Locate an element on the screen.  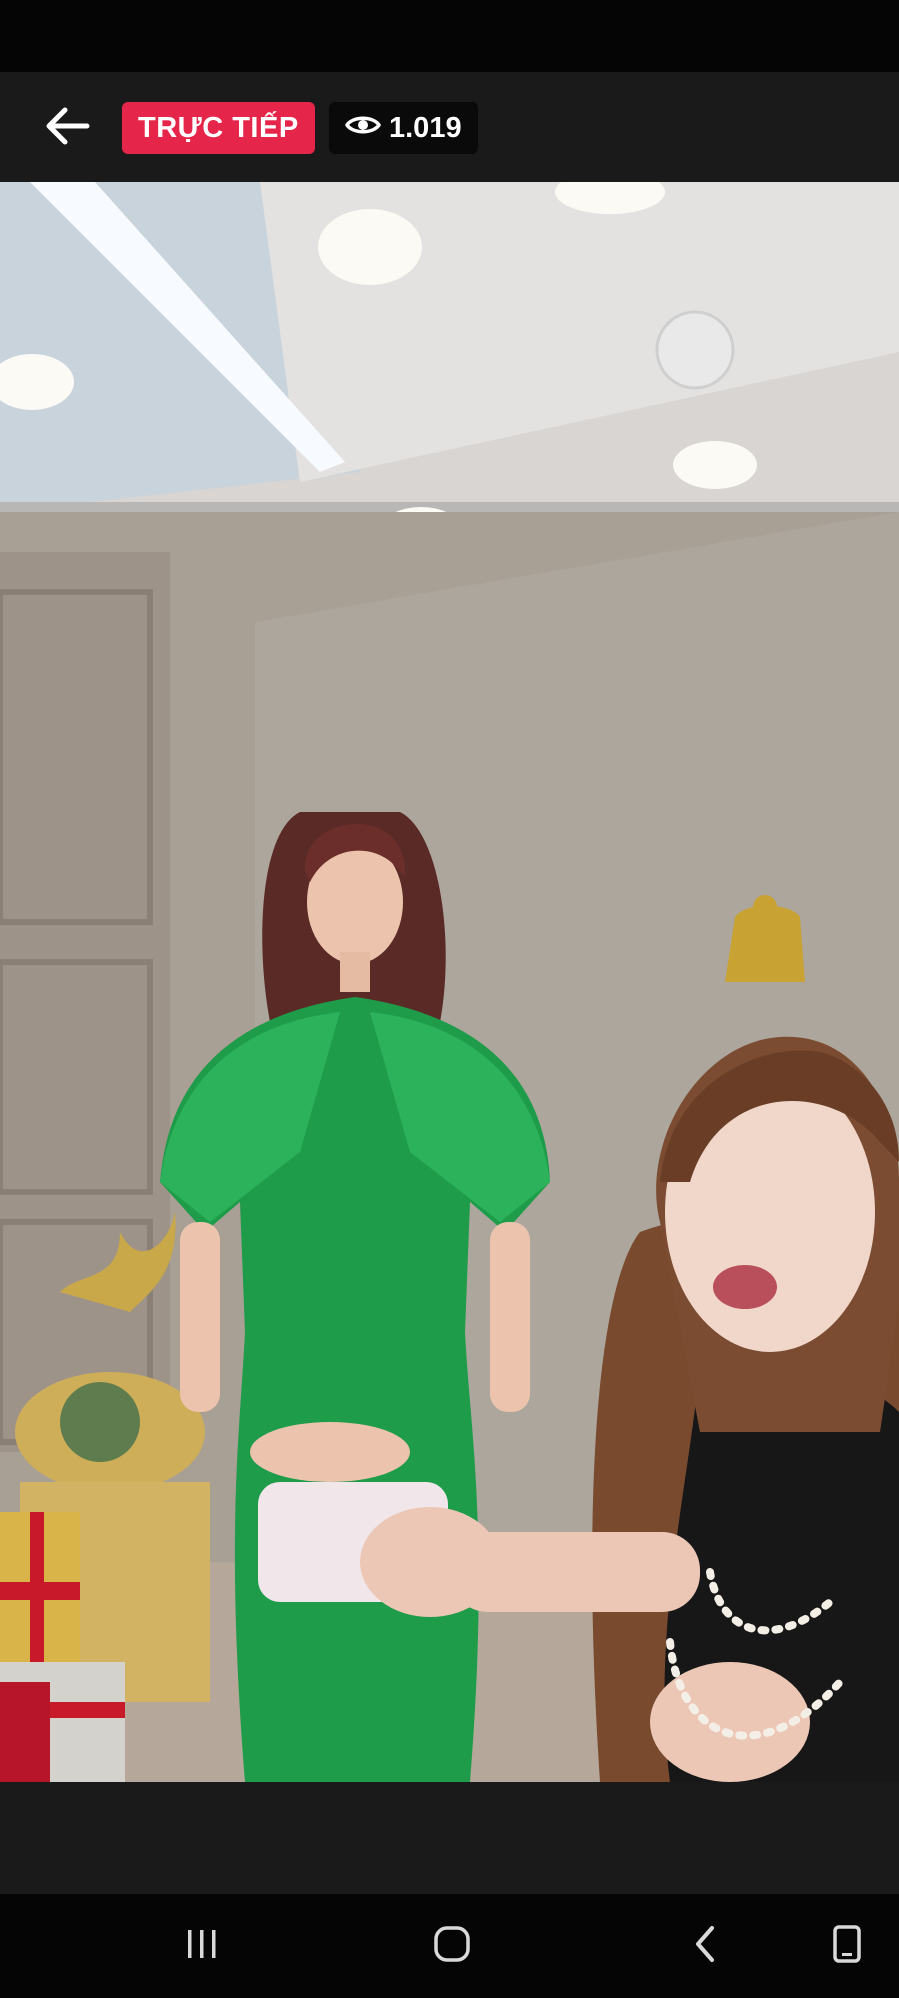
viewer-count-pill: 1.019 is located at coordinates (403, 128).